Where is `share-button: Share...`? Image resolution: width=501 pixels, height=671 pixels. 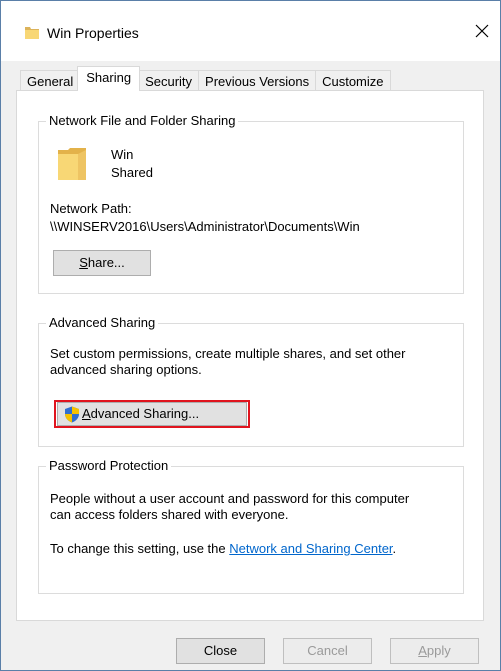 share-button: Share... is located at coordinates (102, 263).